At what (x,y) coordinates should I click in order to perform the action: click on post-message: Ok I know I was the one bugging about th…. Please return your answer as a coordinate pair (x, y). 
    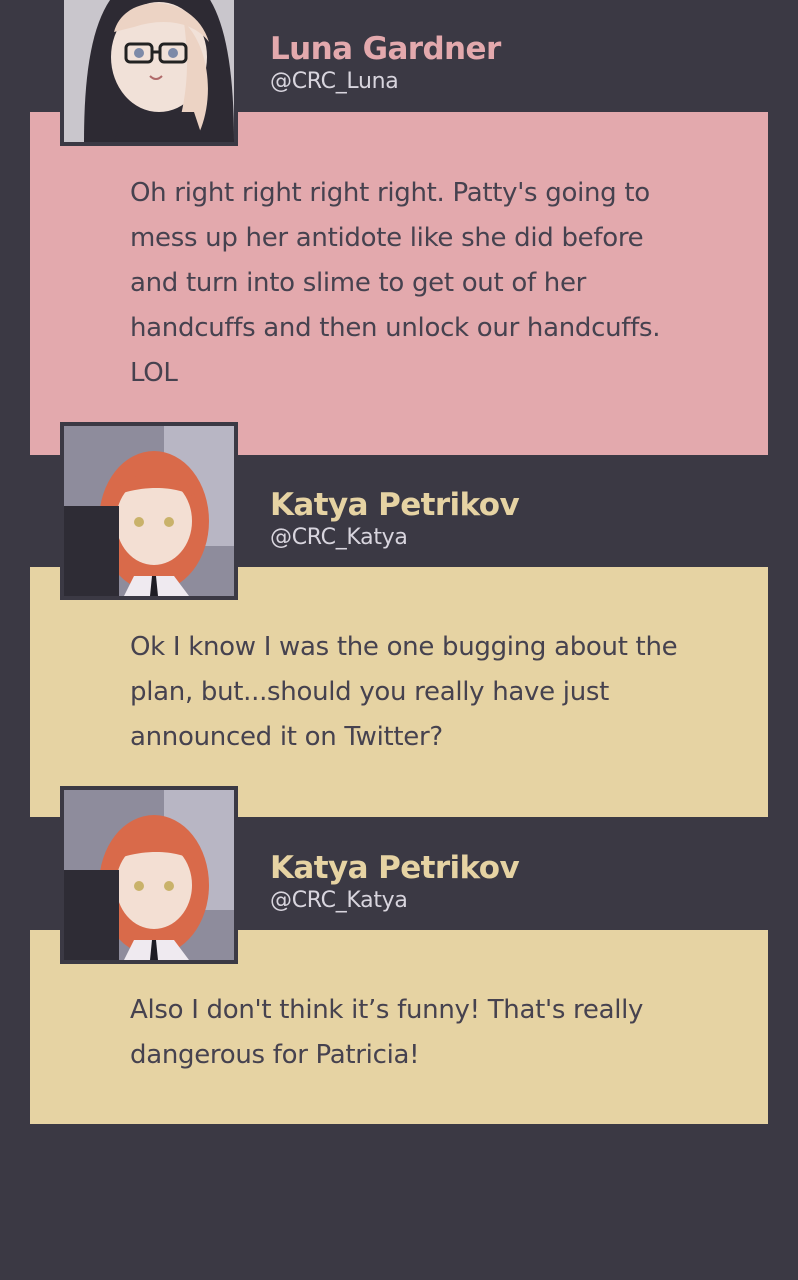
    Looking at the image, I should click on (404, 692).